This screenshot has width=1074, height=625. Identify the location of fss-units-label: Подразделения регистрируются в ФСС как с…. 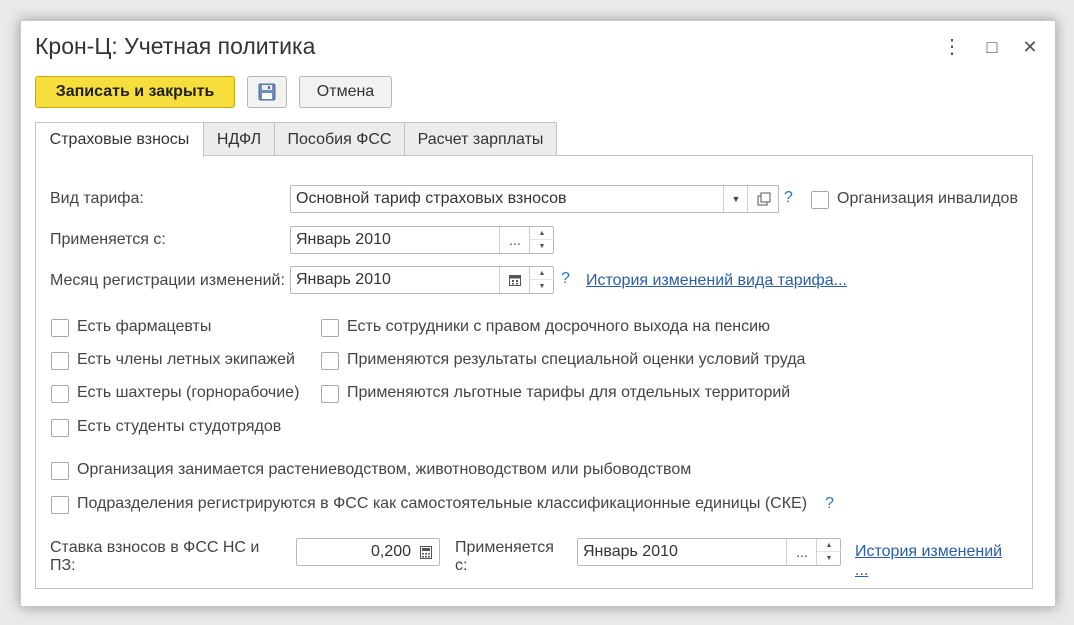
(442, 503).